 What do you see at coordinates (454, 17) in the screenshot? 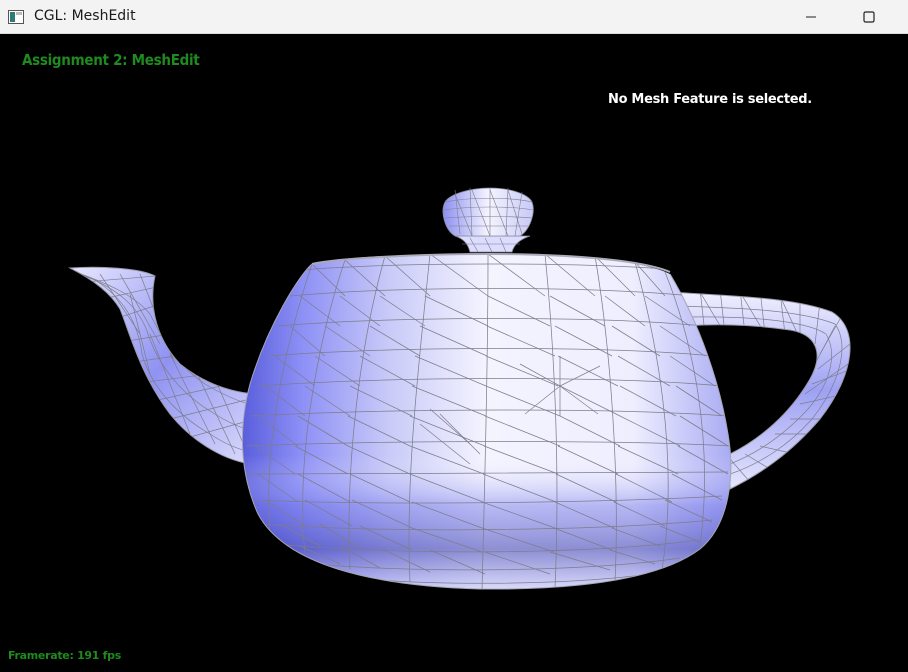
I see `title-bar: CGL: MeshEdit` at bounding box center [454, 17].